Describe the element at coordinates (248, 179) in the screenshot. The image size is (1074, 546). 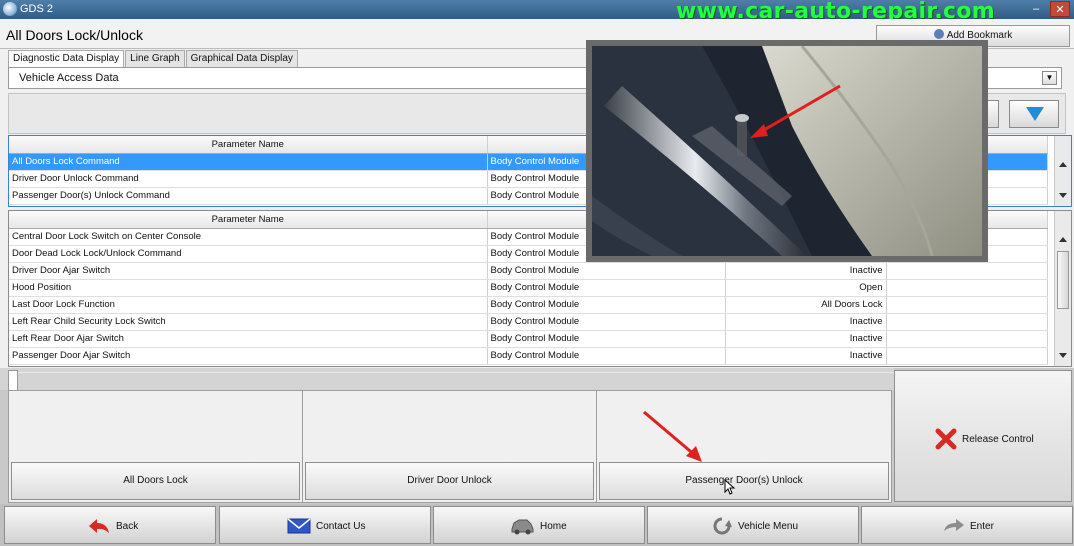
I see `parameter-name: Driver Door Unlock Command` at that location.